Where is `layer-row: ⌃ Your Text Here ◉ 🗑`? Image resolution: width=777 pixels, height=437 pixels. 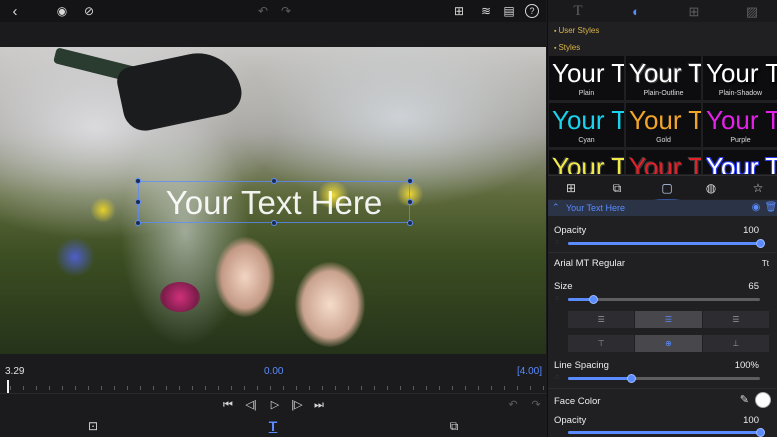 layer-row: ⌃ Your Text Here ◉ 🗑 is located at coordinates (662, 208).